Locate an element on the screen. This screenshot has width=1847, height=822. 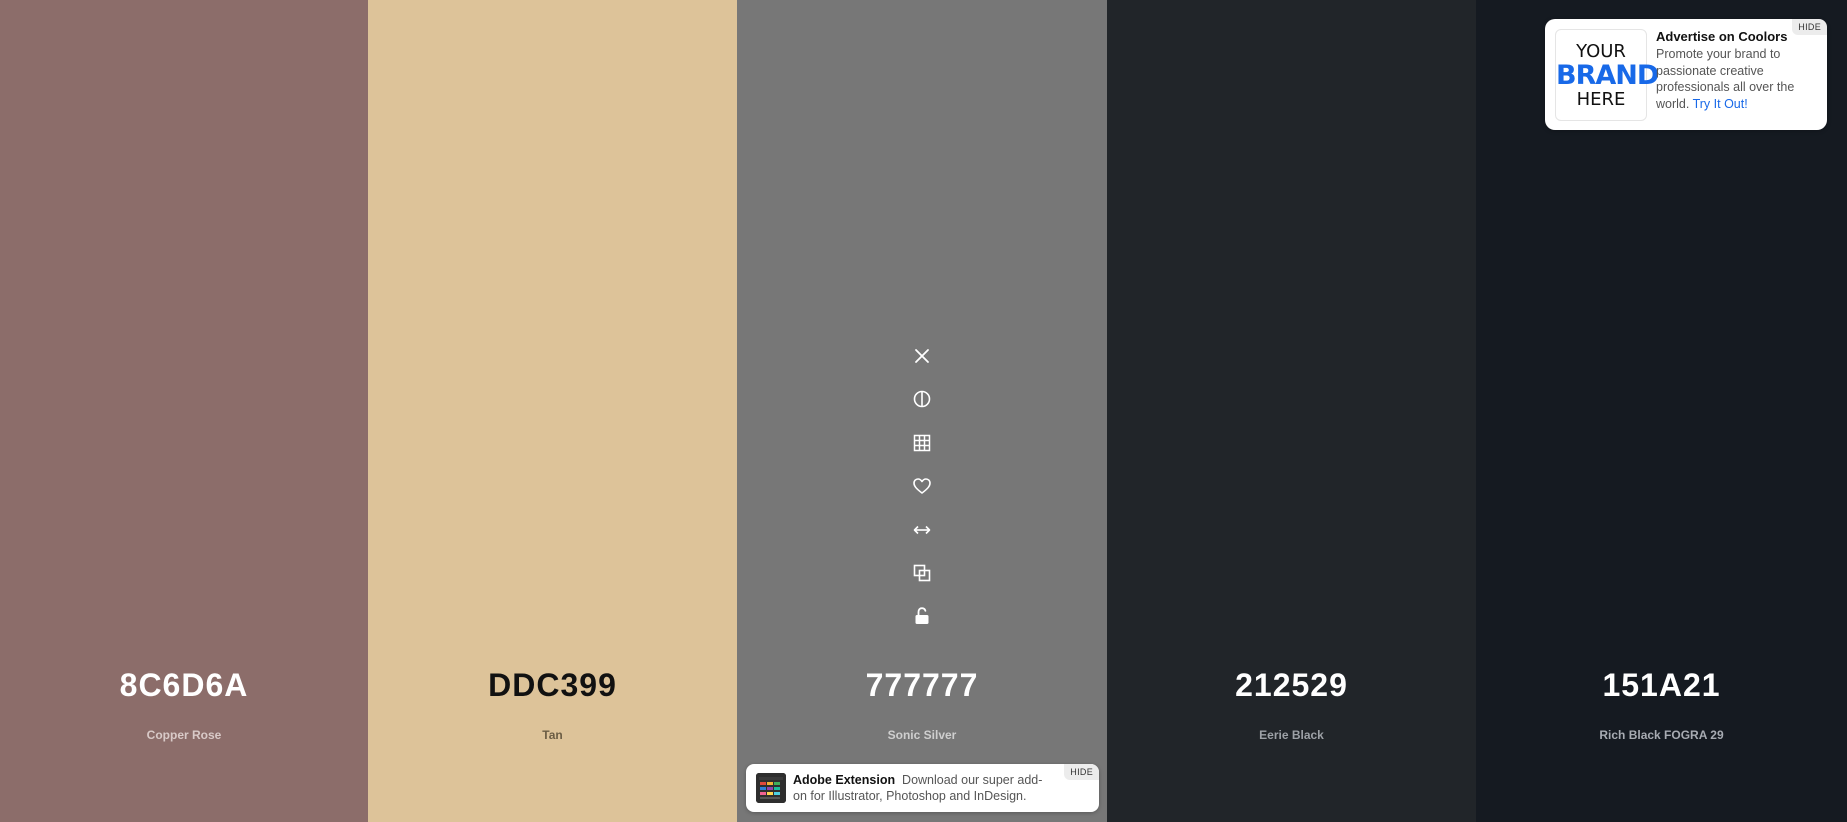
copy-icon is located at coordinates (922, 573).